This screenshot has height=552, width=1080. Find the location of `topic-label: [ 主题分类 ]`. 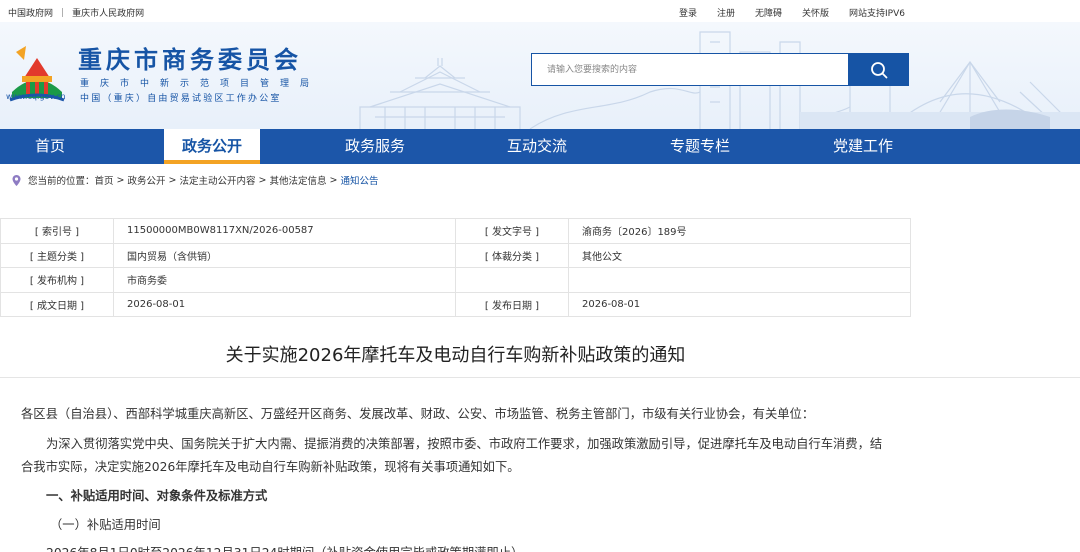

topic-label: [ 主题分类 ] is located at coordinates (57, 255).